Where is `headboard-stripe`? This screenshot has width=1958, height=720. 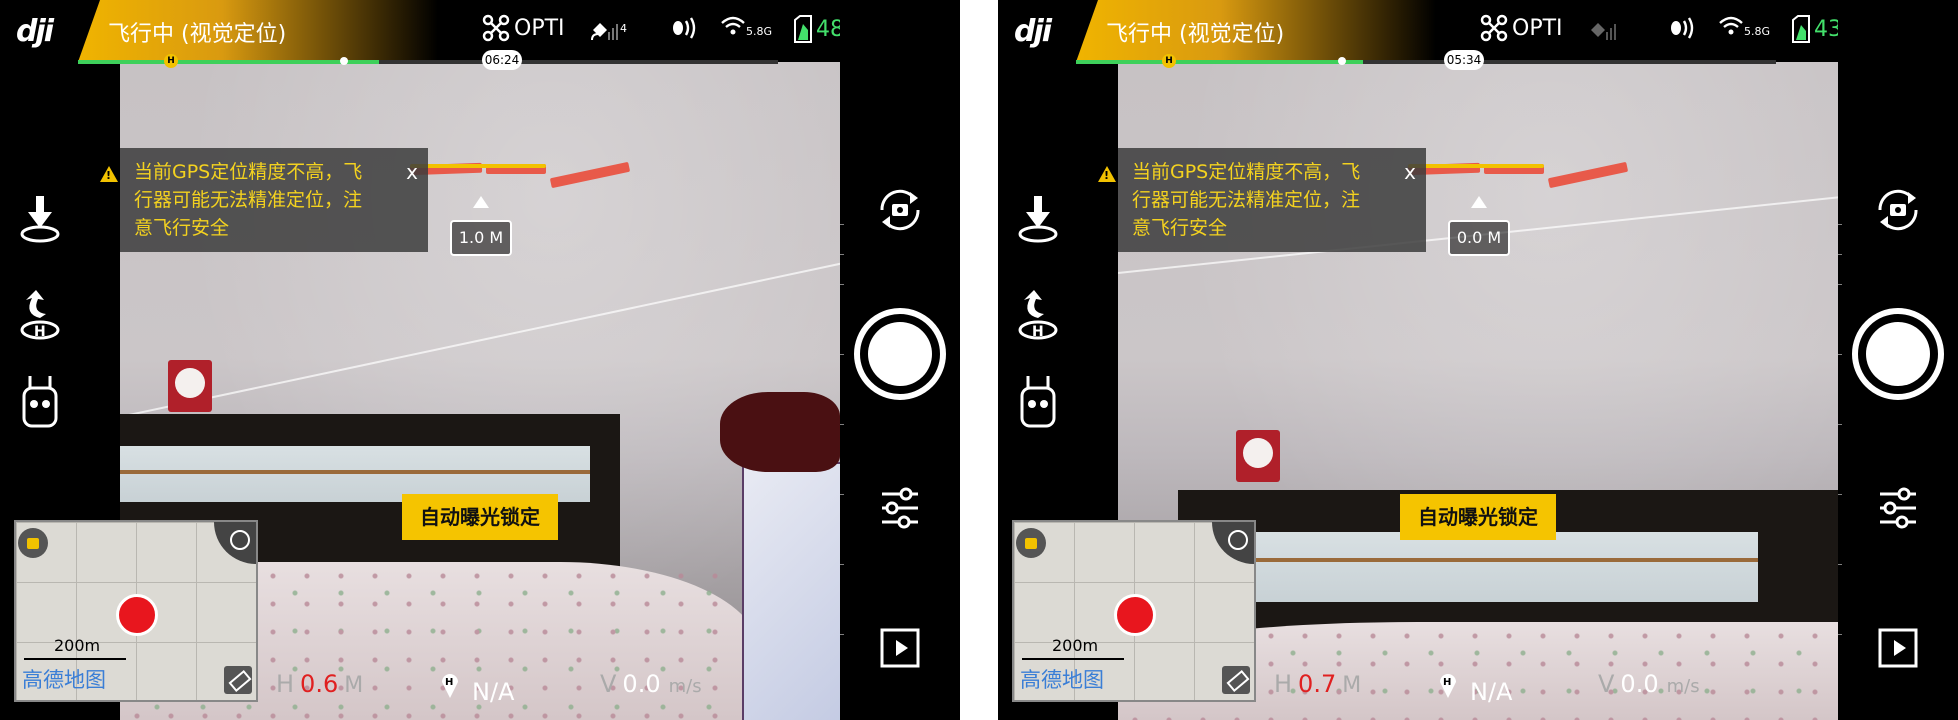
headboard-stripe is located at coordinates (355, 472).